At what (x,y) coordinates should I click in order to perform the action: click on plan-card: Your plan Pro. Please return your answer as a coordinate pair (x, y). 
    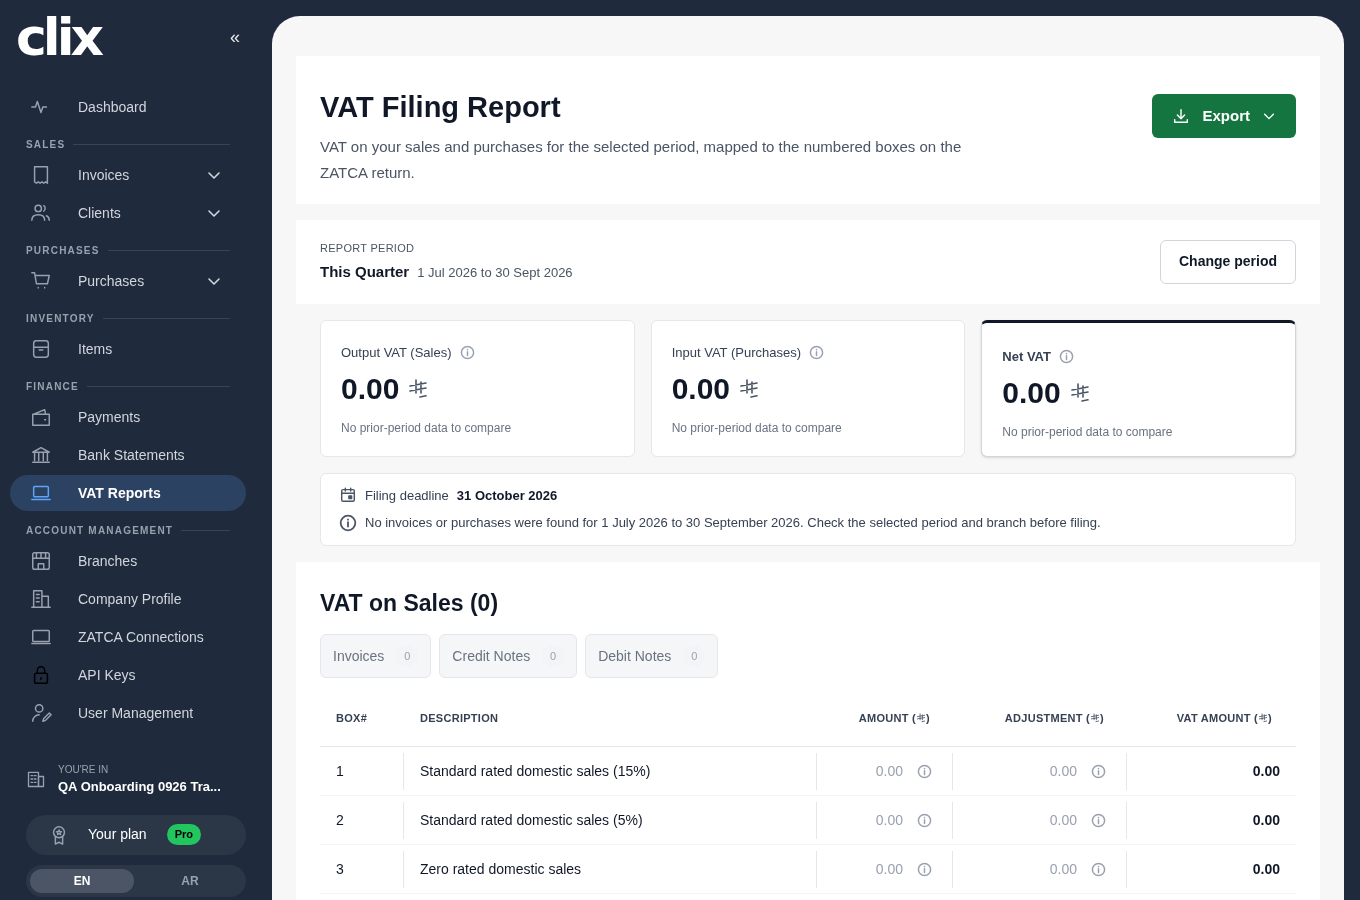
    Looking at the image, I should click on (136, 834).